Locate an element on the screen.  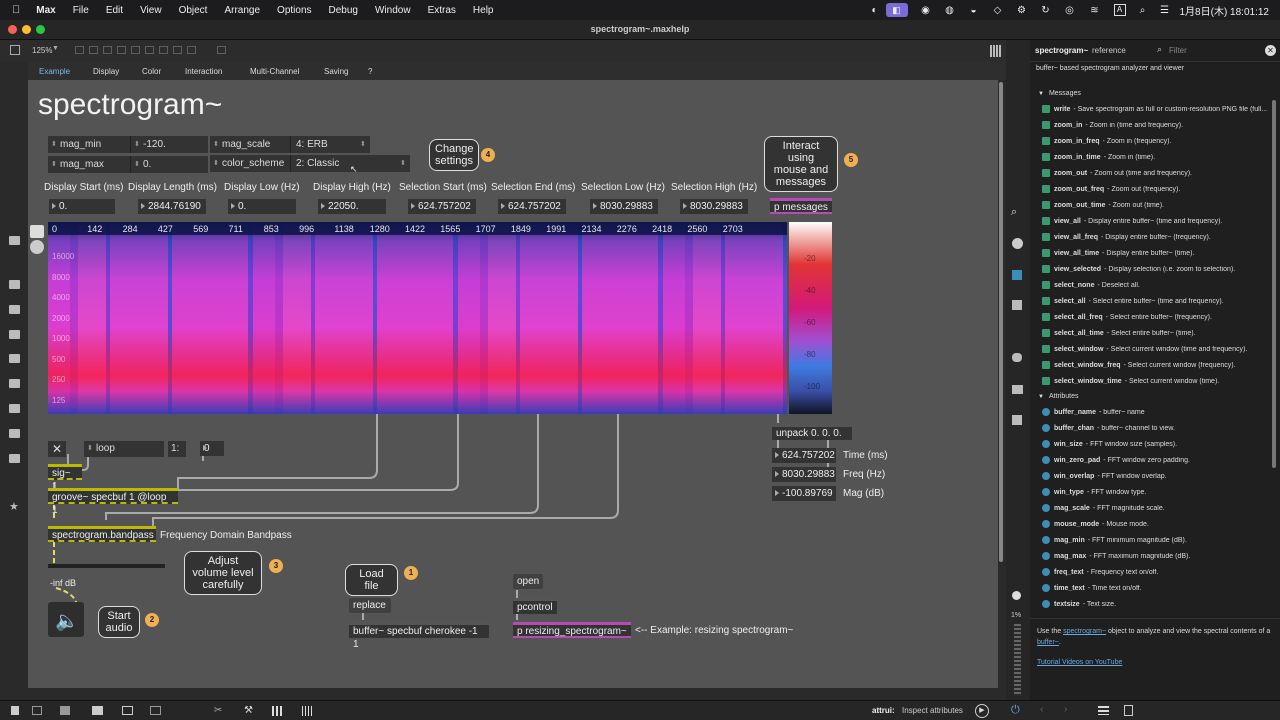
status-item-icon: ⚙ is located at coordinates (1022, 10).